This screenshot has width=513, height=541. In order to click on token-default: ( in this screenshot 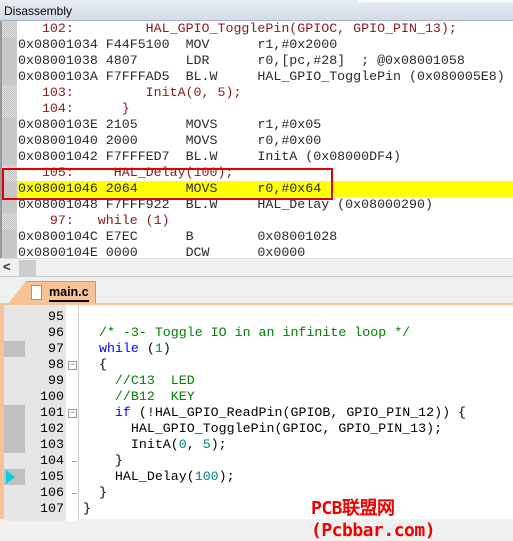, I will do `click(146, 348)`.